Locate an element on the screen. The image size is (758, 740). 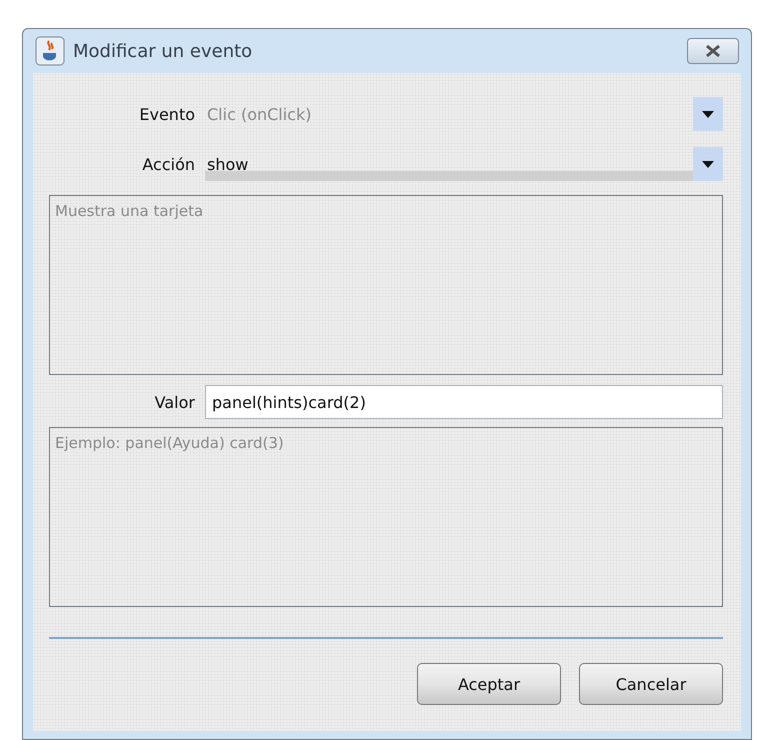
close-icon is located at coordinates (713, 51).